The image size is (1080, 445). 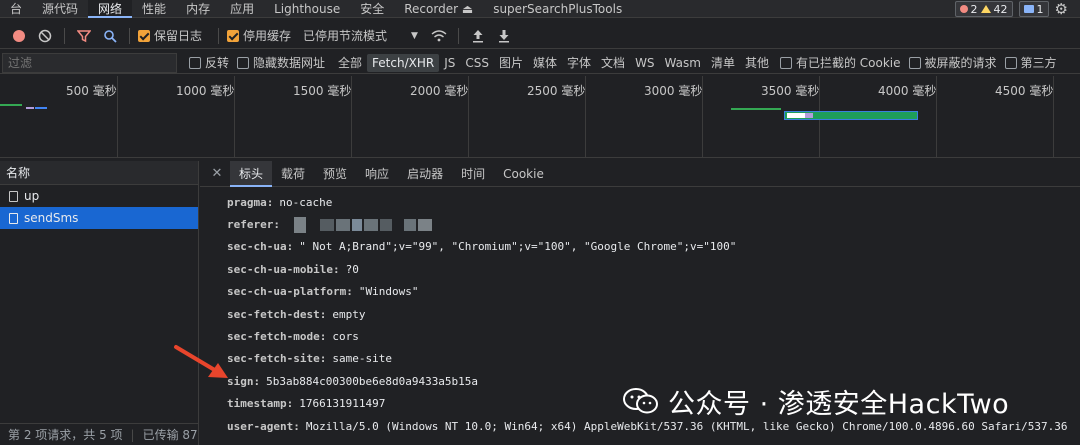 I want to click on filter-button, so click(x=84, y=36).